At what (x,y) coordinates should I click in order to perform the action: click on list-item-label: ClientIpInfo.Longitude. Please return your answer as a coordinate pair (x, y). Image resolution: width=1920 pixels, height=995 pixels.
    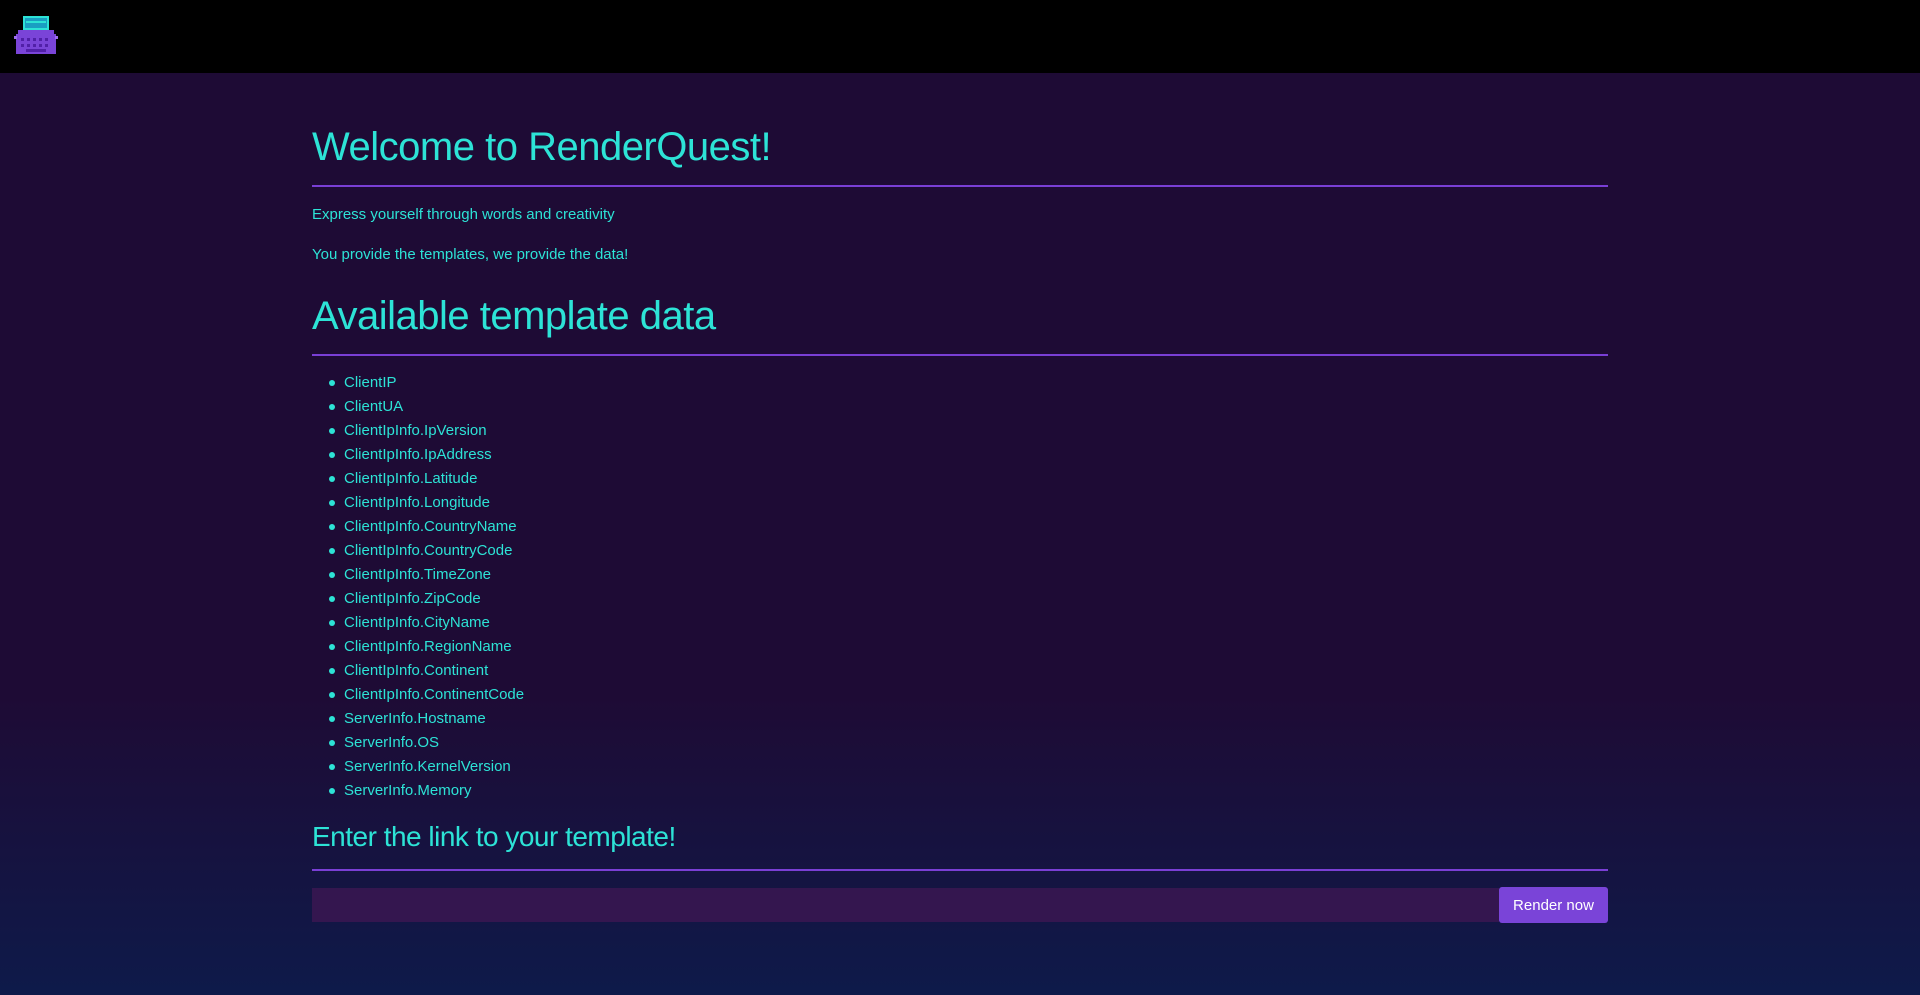
    Looking at the image, I should click on (417, 502).